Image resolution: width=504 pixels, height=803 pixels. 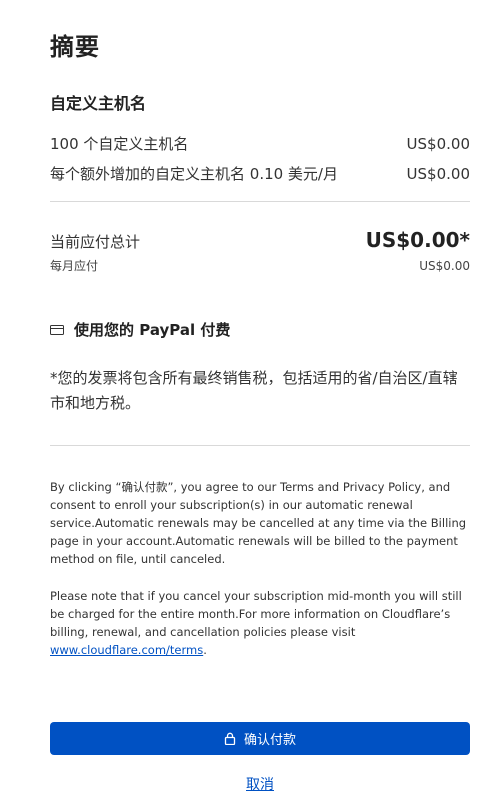 I want to click on page-title: 摘要, so click(x=75, y=47).